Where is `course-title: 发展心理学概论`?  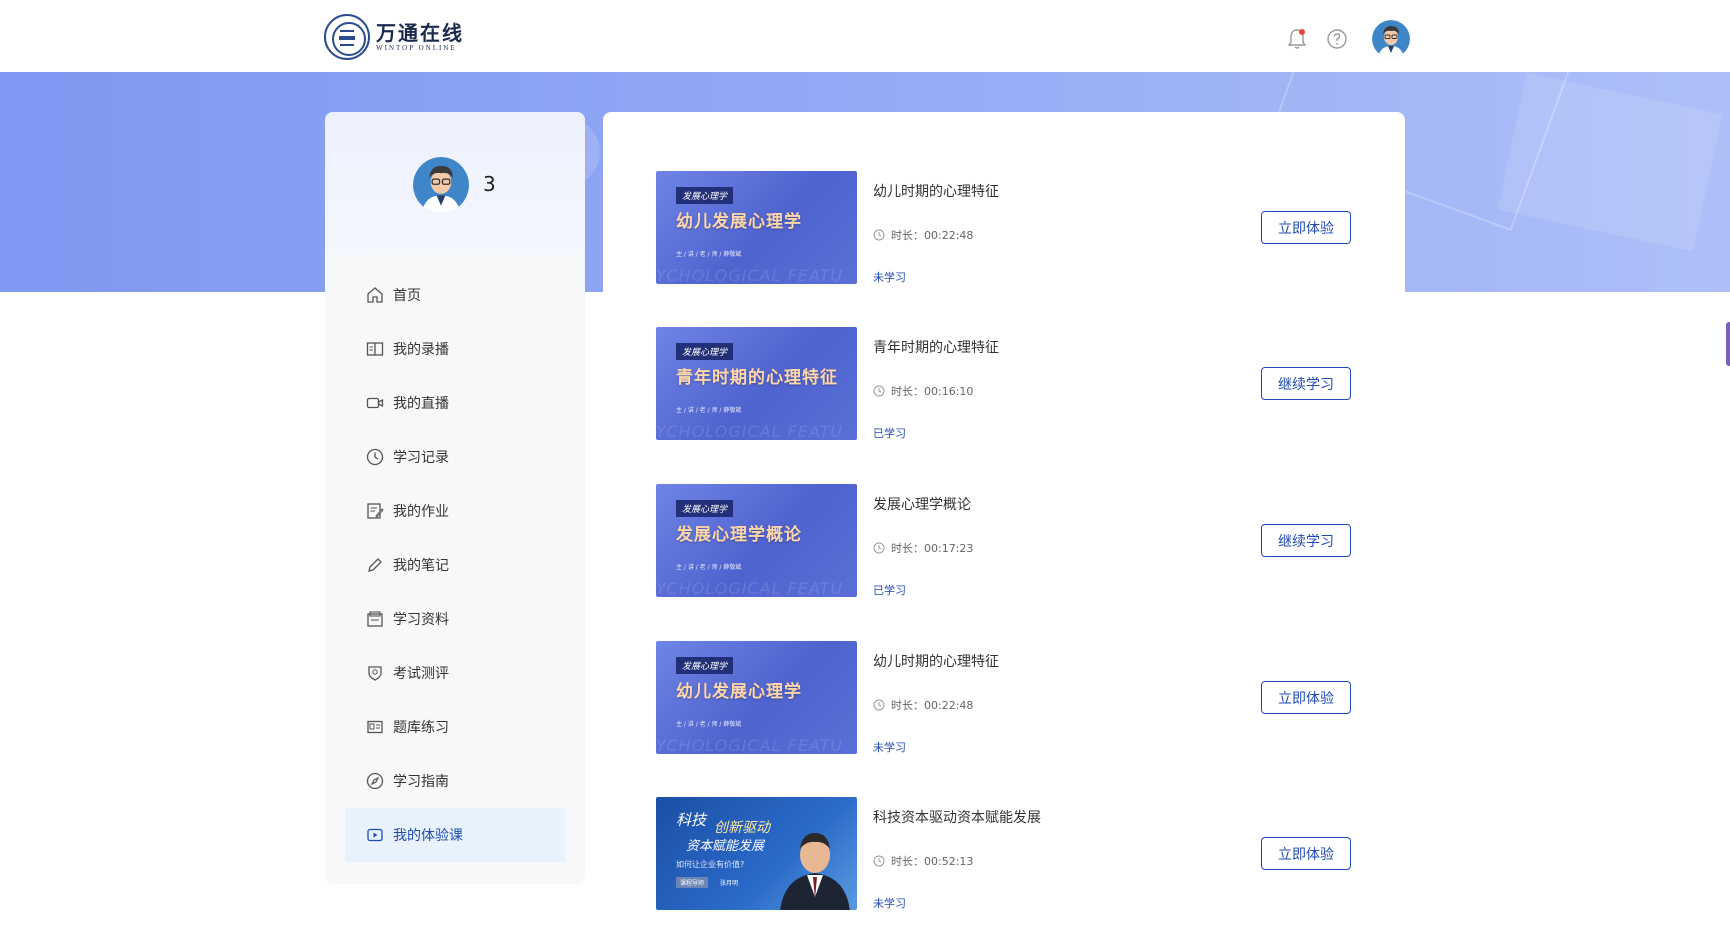 course-title: 发展心理学概论 is located at coordinates (922, 504).